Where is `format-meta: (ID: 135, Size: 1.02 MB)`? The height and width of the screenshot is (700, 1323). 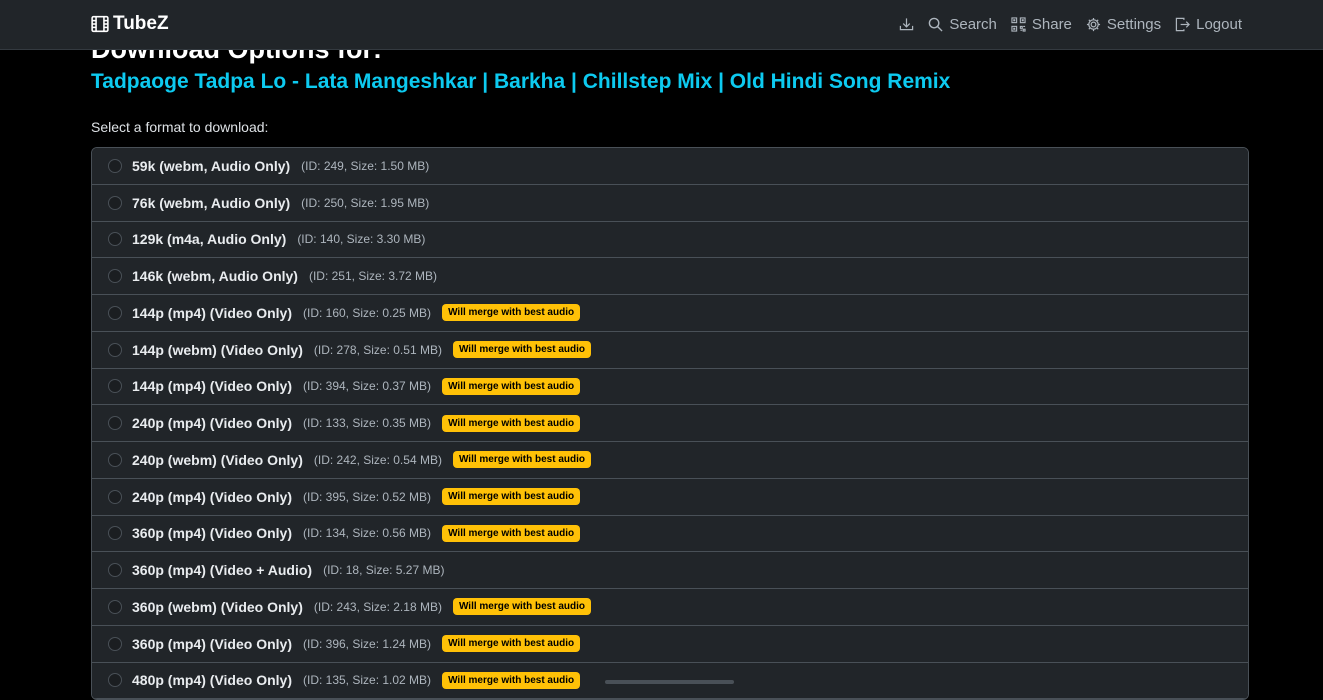
format-meta: (ID: 135, Size: 1.02 MB) is located at coordinates (367, 680).